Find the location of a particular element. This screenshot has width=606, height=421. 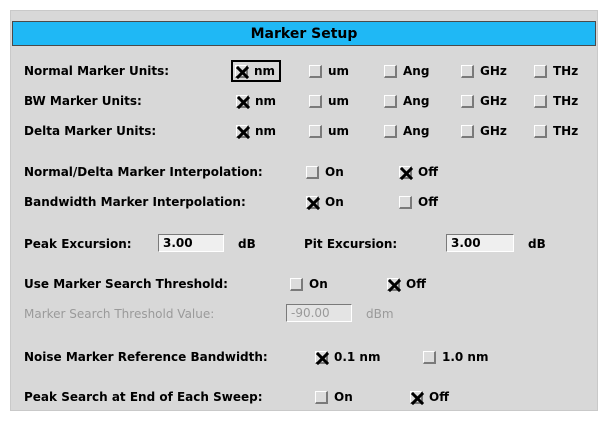

delta-units-option-nm: nm is located at coordinates (256, 131).